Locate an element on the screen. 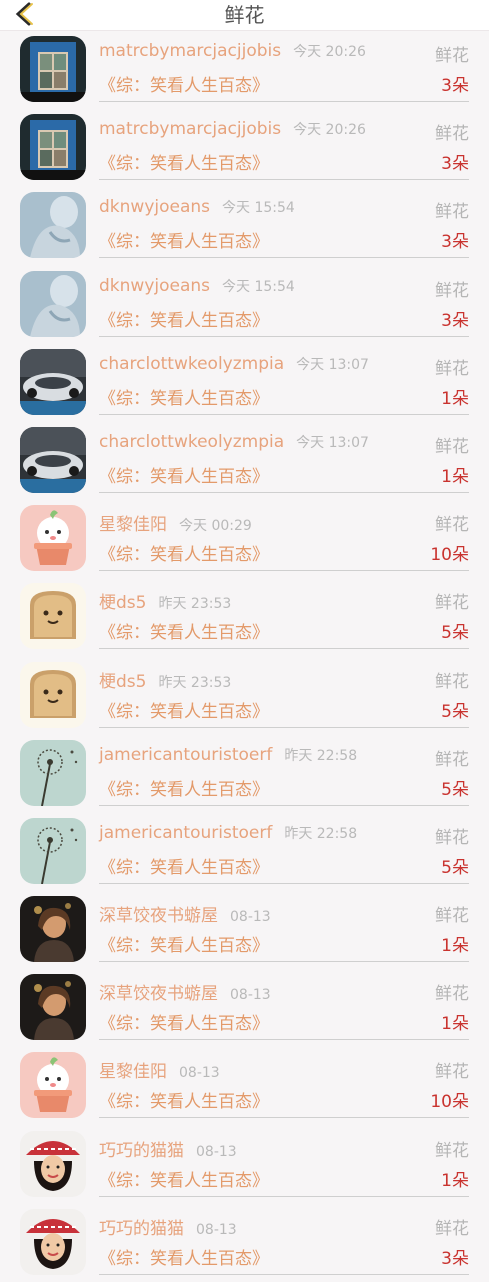 Image resolution: width=489 pixels, height=1282 pixels. item-content: 深草饺夜书蝣屋 08-13 鲜花 《综：笑看人生百态》 1朵 is located at coordinates (284, 927).